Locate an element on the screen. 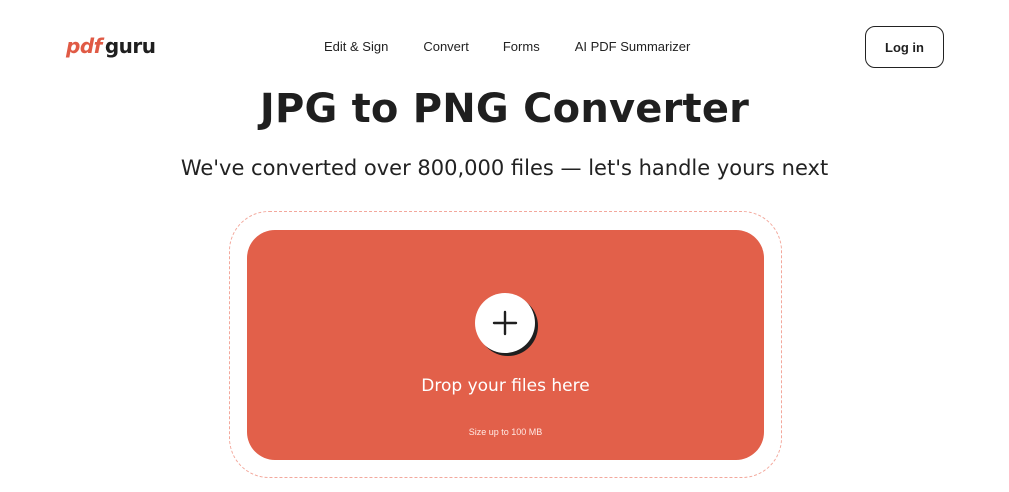 The height and width of the screenshot is (492, 1009). logo-pdf: pdf is located at coordinates (84, 46).